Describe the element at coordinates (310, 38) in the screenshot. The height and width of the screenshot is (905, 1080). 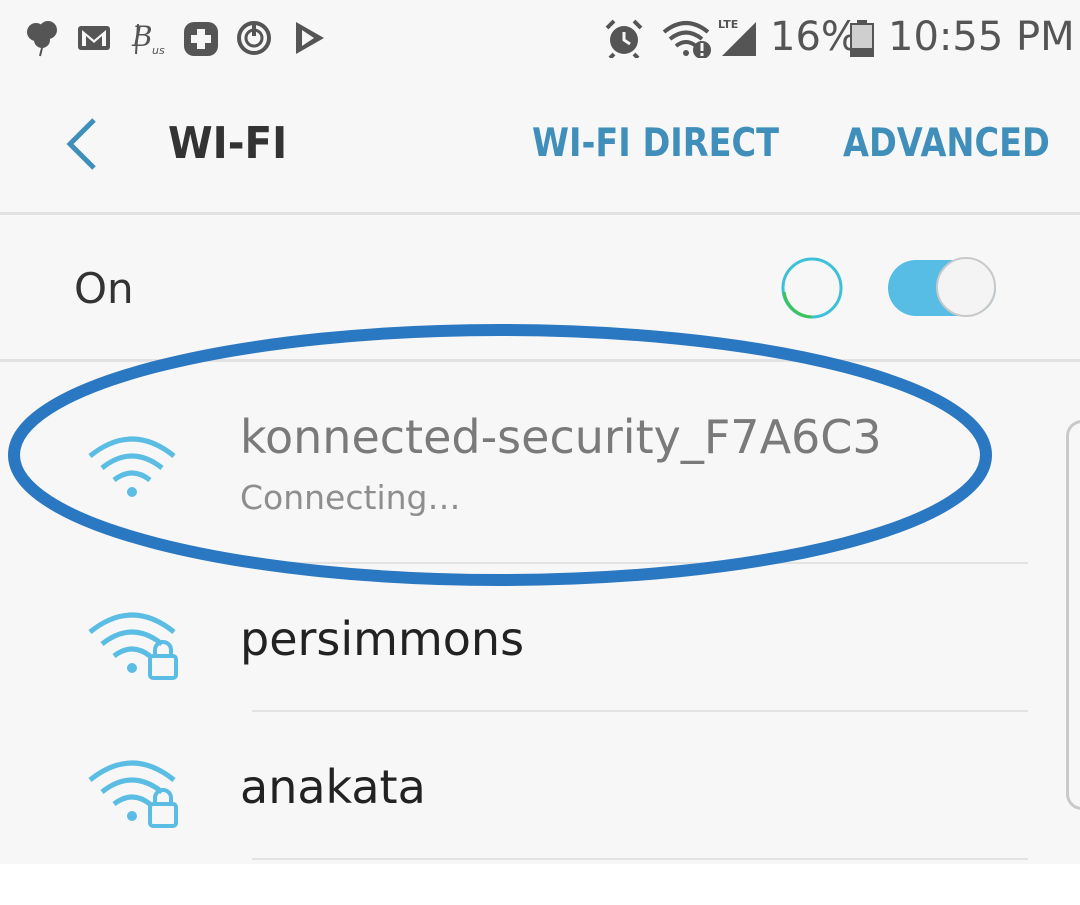
I see `play-store-icon` at that location.